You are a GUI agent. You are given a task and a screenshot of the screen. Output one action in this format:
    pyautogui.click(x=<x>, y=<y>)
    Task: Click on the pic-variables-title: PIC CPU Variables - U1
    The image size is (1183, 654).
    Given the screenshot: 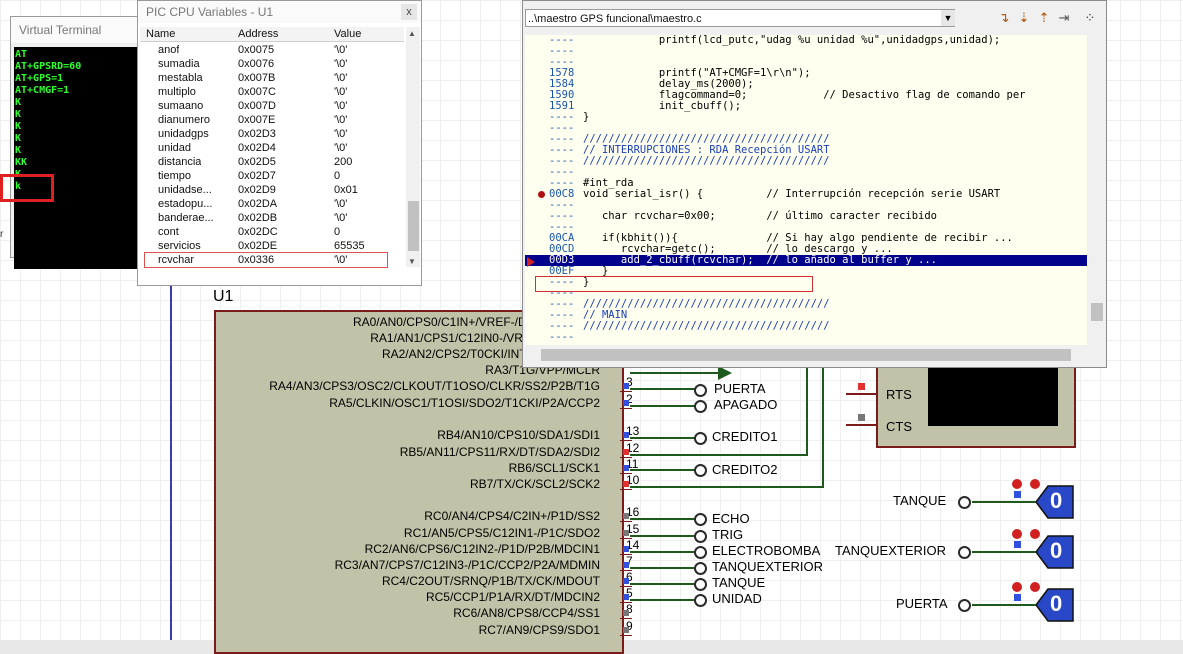 What is the action you would take?
    pyautogui.click(x=279, y=12)
    